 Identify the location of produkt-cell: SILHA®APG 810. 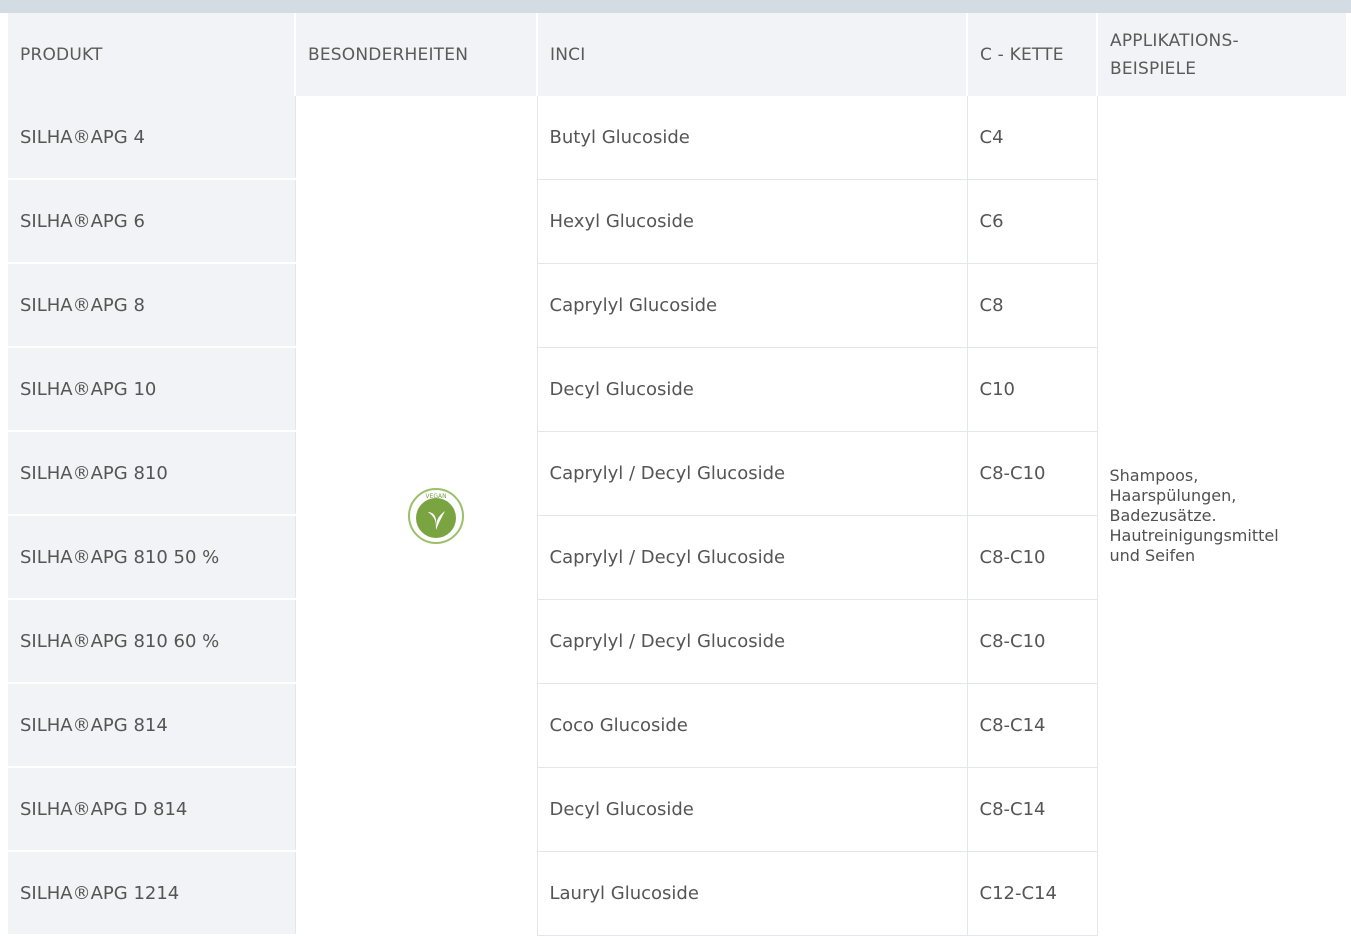
(151, 473).